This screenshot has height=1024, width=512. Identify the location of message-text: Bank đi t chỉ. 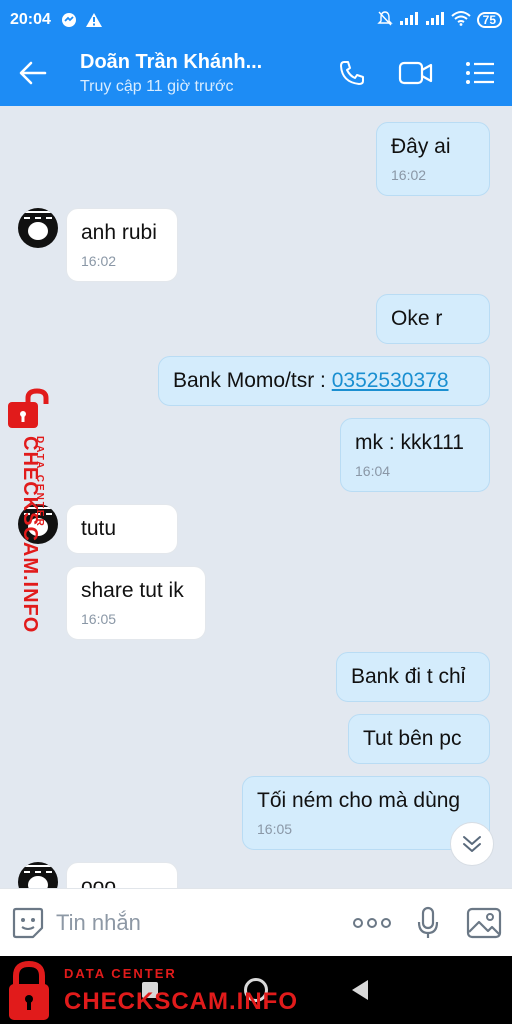
(408, 676).